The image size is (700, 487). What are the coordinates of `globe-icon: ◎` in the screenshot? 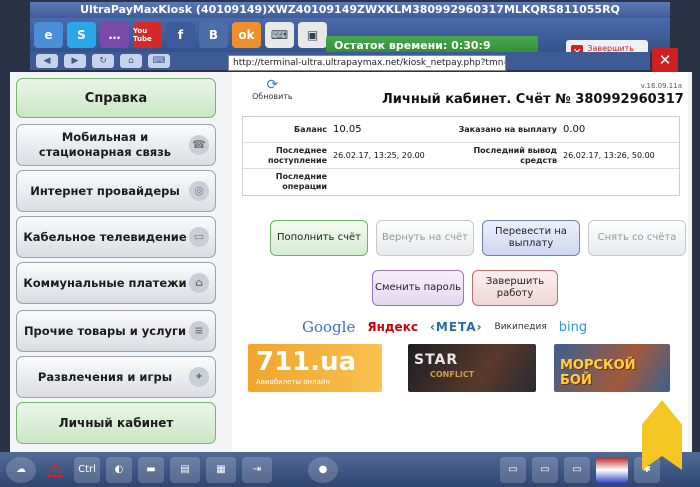 It's located at (199, 191).